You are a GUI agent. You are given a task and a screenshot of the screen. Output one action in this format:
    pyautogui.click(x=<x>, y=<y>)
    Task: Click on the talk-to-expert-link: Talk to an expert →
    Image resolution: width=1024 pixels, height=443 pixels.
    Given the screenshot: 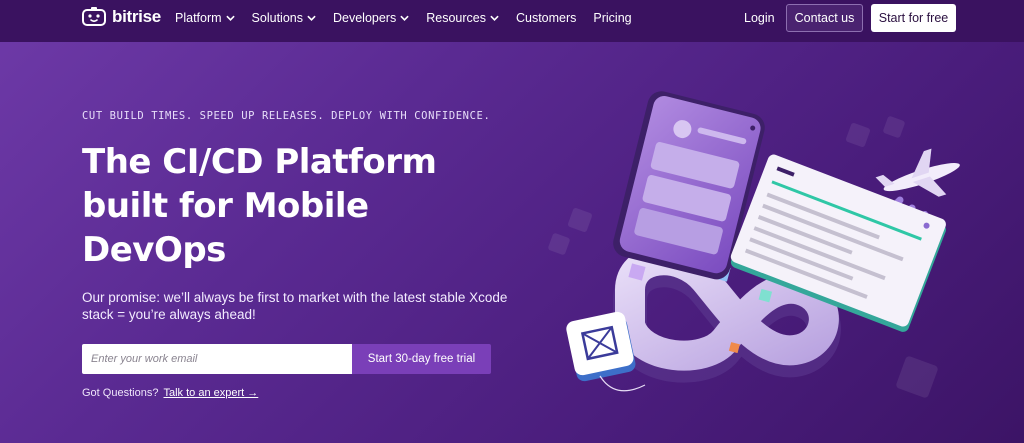 What is the action you would take?
    pyautogui.click(x=211, y=393)
    